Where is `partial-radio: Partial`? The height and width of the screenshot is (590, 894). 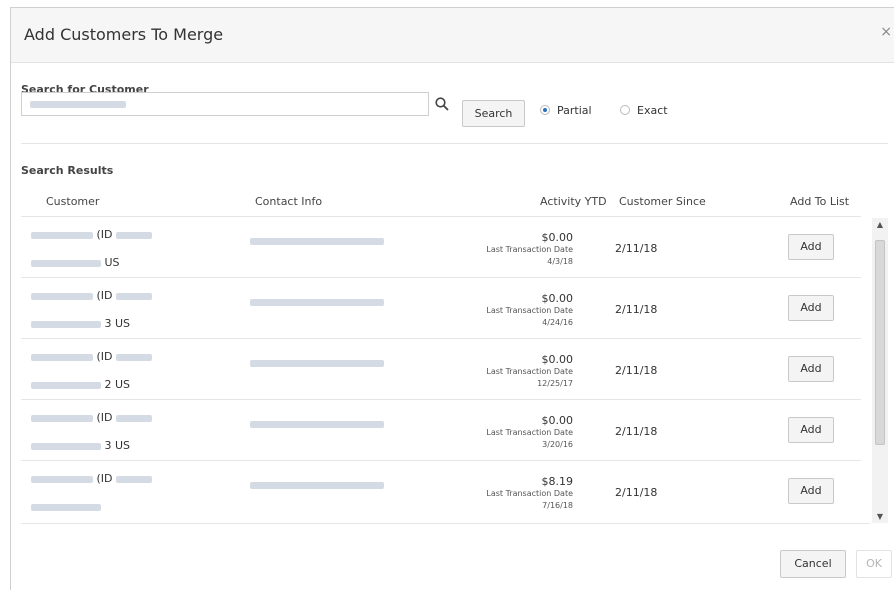 partial-radio: Partial is located at coordinates (575, 111).